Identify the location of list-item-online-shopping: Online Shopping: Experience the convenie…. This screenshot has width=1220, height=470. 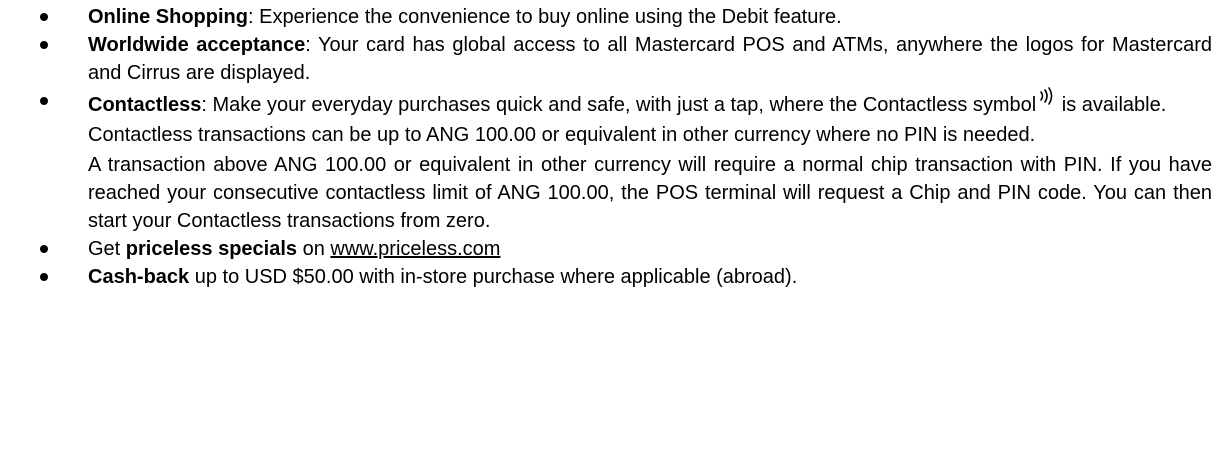
(606, 17).